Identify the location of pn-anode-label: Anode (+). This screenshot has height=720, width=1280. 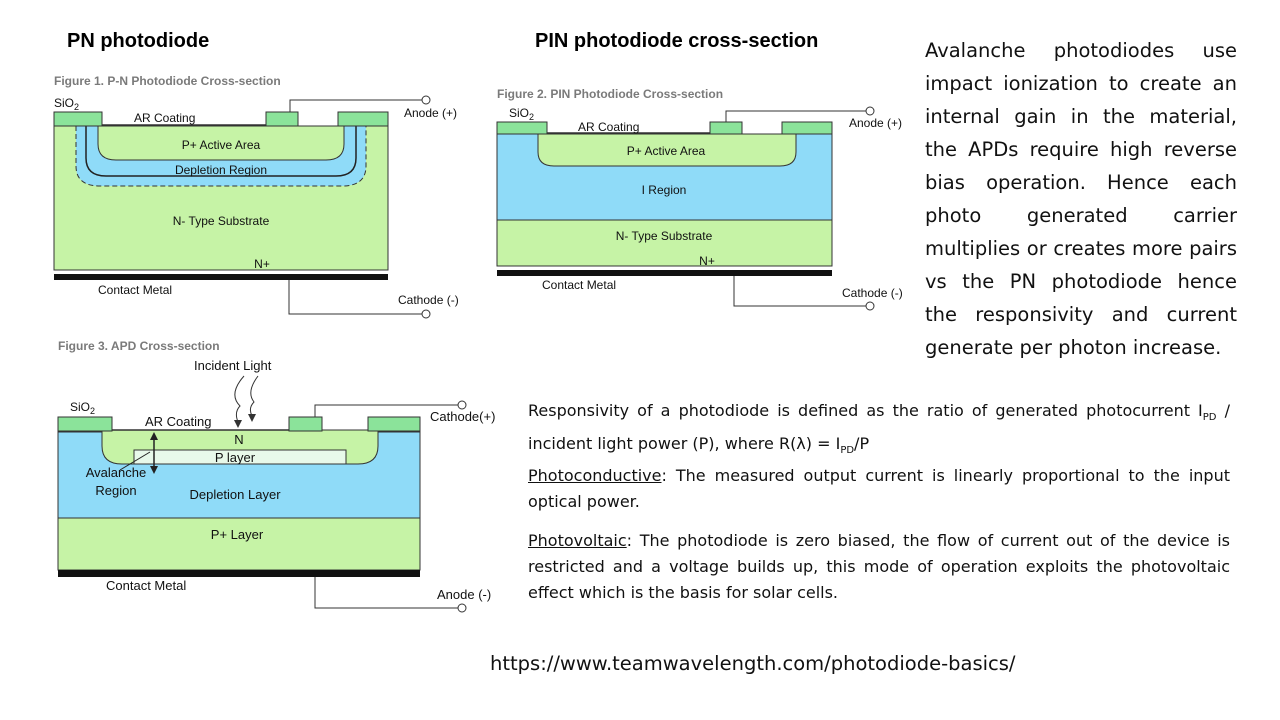
(430, 113).